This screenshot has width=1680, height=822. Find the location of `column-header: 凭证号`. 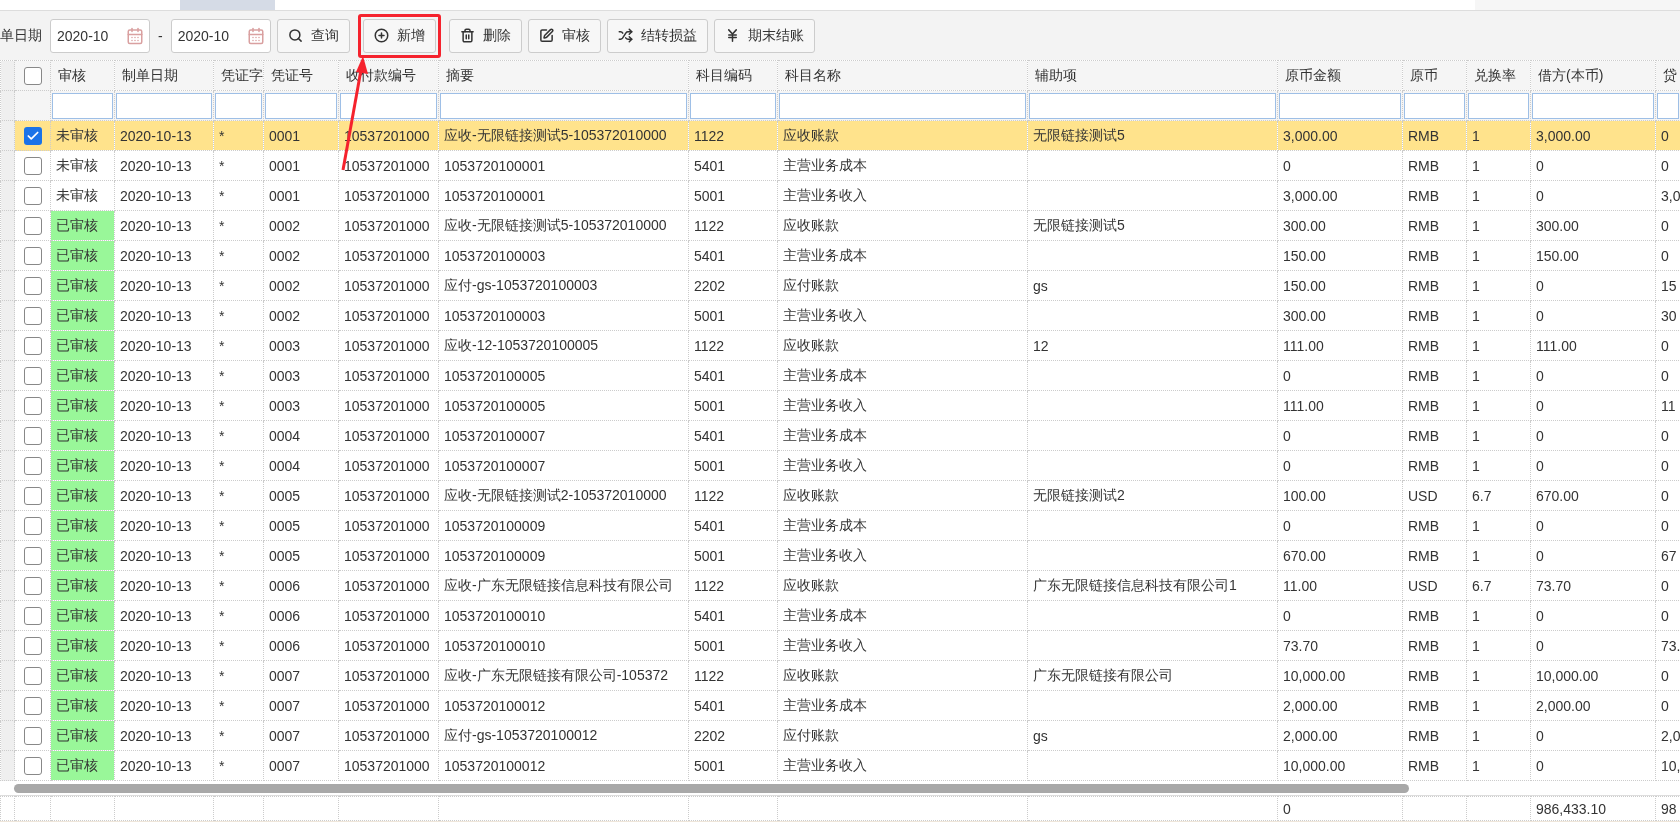

column-header: 凭证号 is located at coordinates (301, 75).